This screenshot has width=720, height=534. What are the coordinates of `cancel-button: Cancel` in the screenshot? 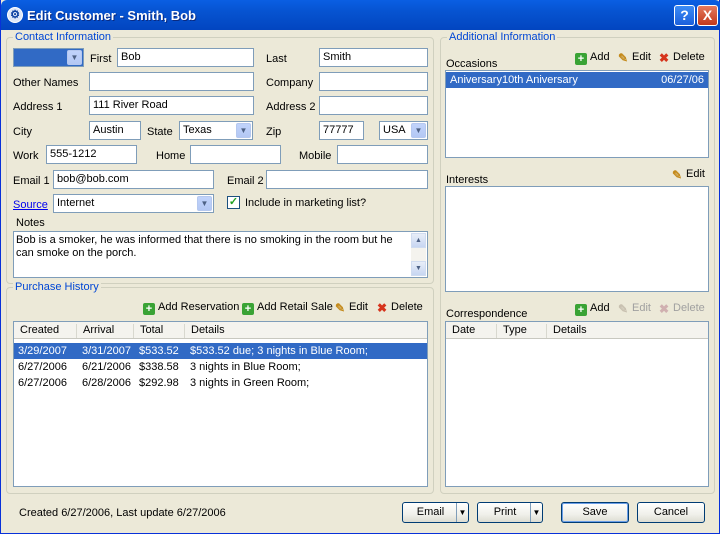 It's located at (671, 512).